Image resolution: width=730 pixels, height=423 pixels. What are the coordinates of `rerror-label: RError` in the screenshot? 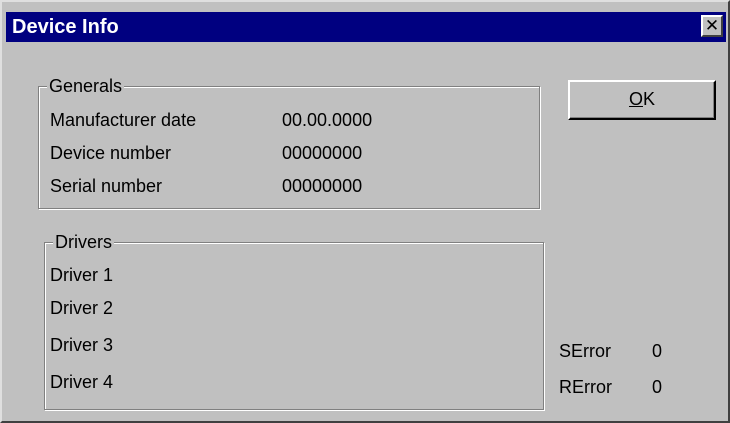 It's located at (585, 387).